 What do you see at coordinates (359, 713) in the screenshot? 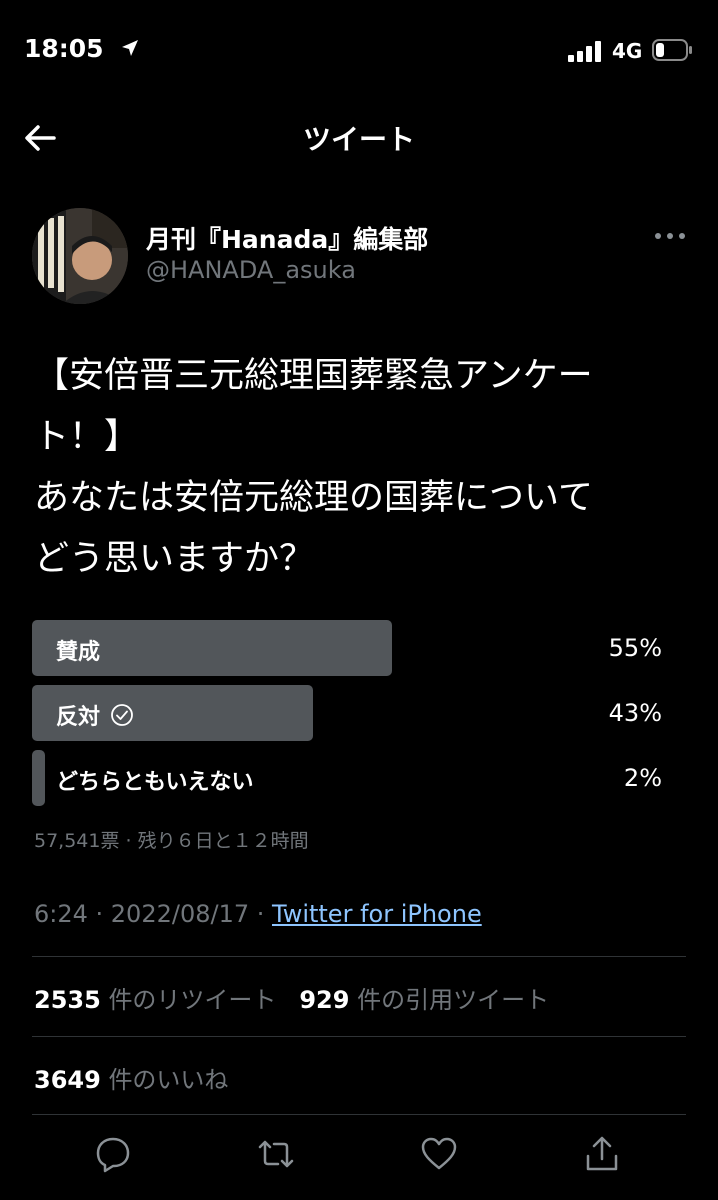
I see `poll-option: 反対 43%` at bounding box center [359, 713].